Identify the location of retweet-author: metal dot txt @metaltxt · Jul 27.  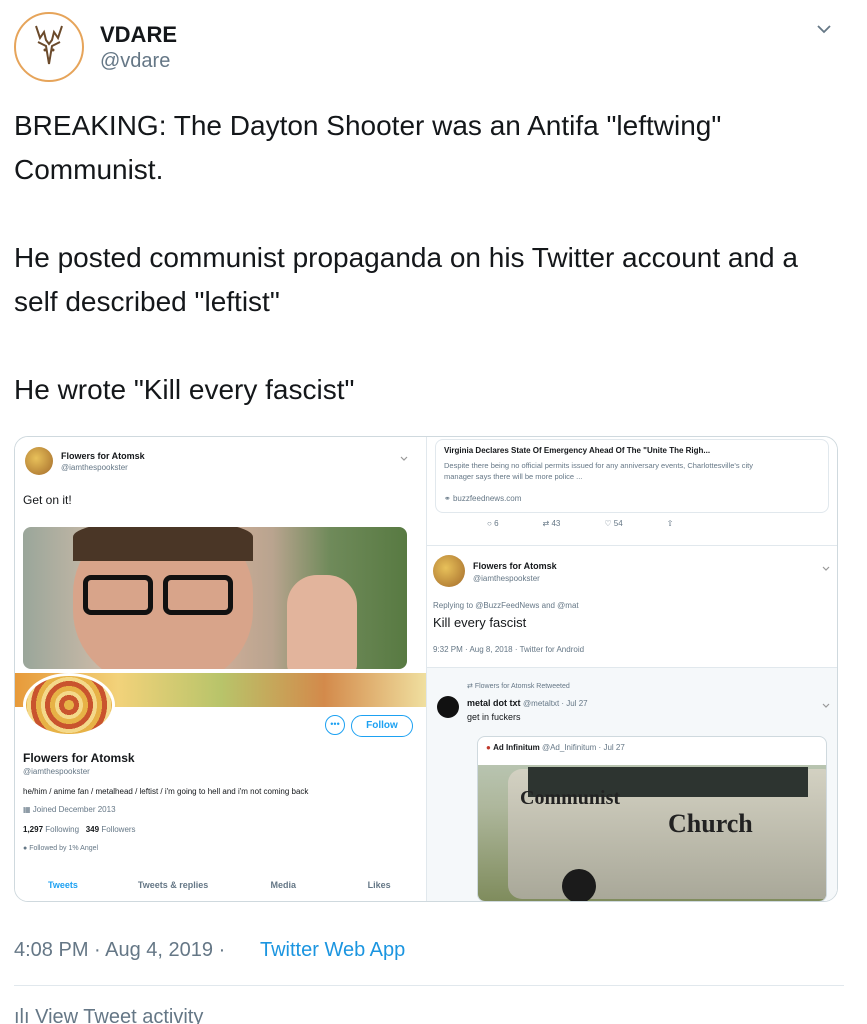
(527, 703).